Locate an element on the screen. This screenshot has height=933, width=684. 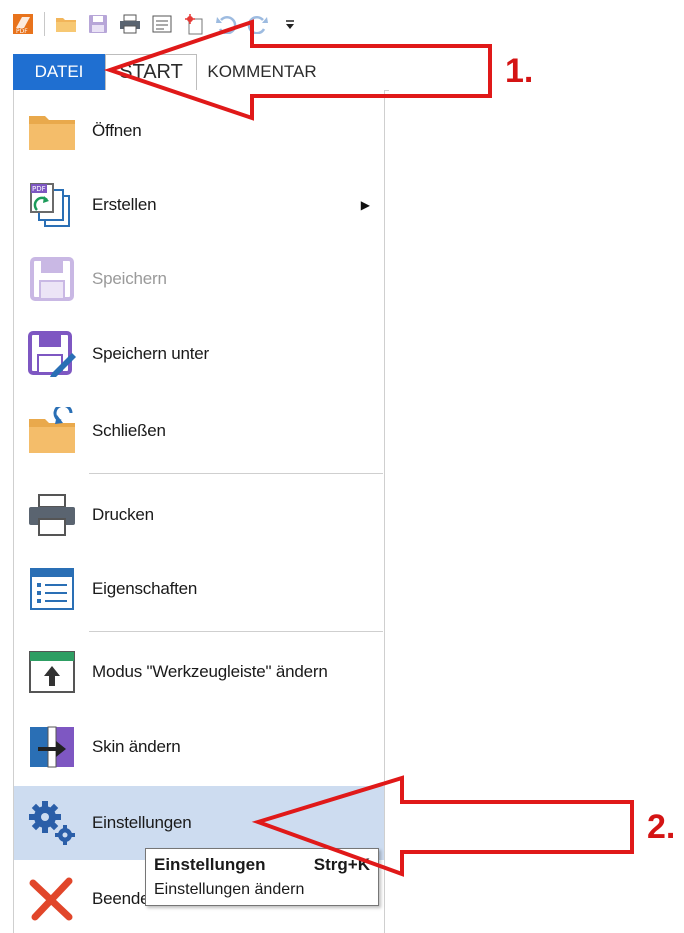
undo-icon is located at coordinates (226, 24).